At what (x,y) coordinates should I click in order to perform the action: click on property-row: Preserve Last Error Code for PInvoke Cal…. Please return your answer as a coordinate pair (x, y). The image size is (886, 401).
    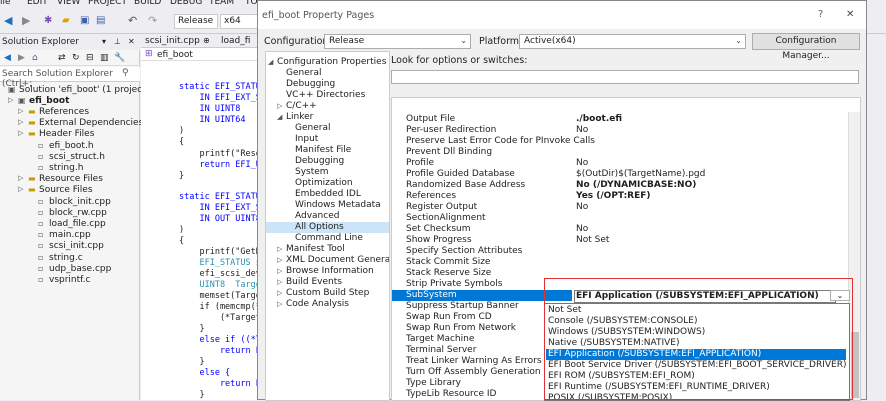
    Looking at the image, I should click on (626, 141).